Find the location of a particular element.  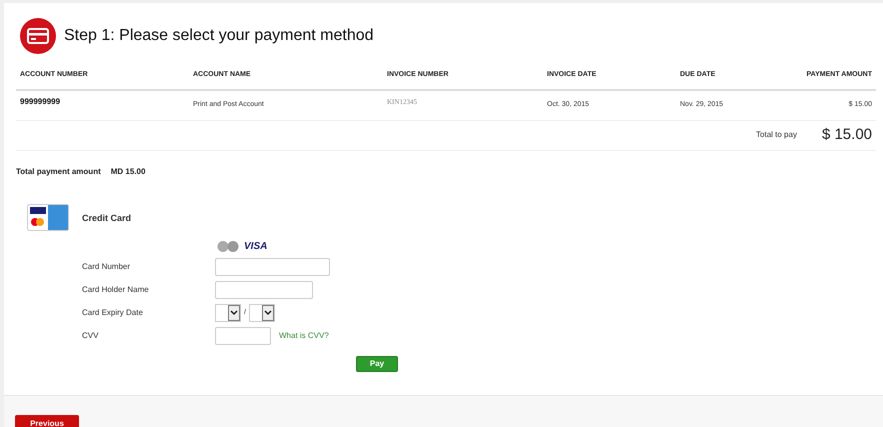

table-cell-text: 999999999 is located at coordinates (41, 102).